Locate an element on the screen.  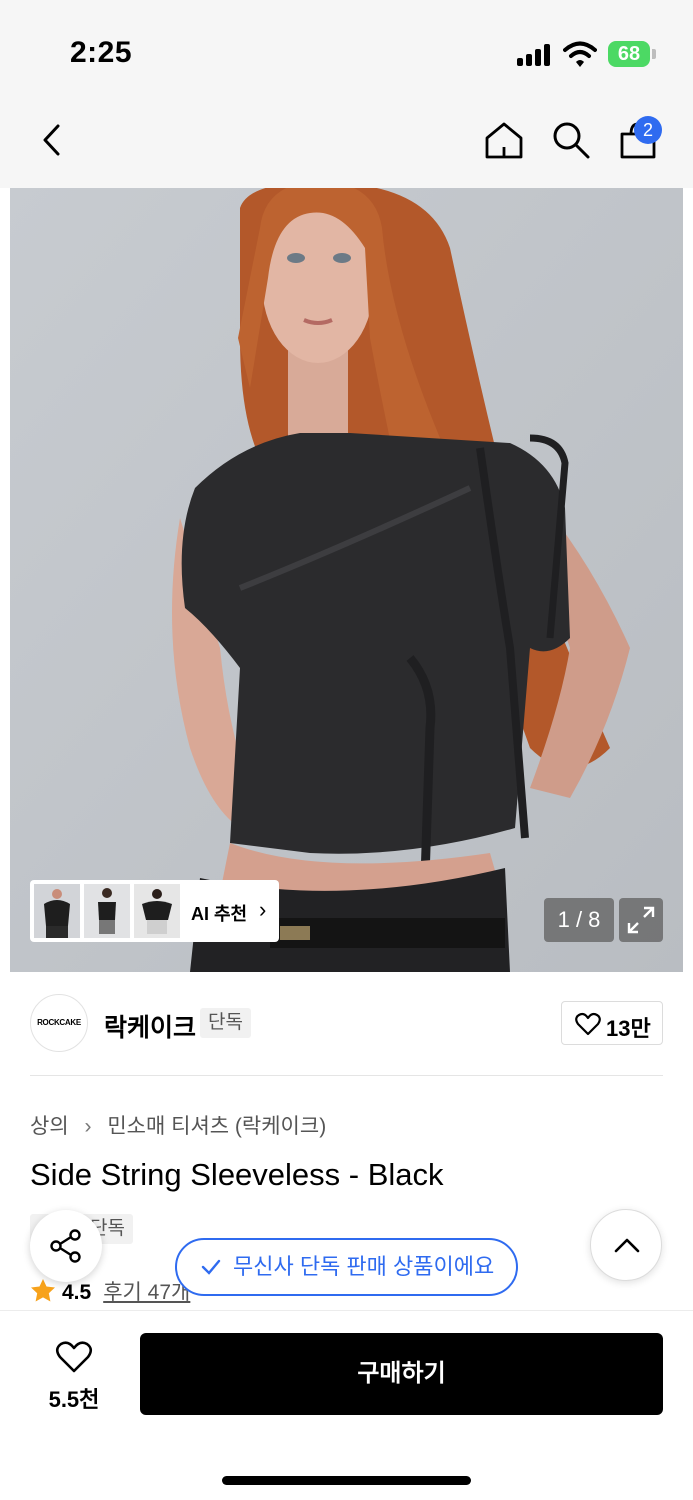
check-icon is located at coordinates (211, 1267).